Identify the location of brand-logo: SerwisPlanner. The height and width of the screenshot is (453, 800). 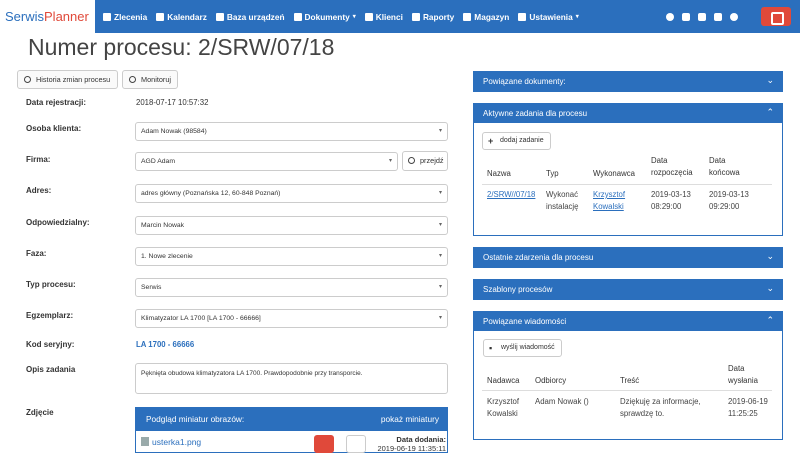
(47, 16).